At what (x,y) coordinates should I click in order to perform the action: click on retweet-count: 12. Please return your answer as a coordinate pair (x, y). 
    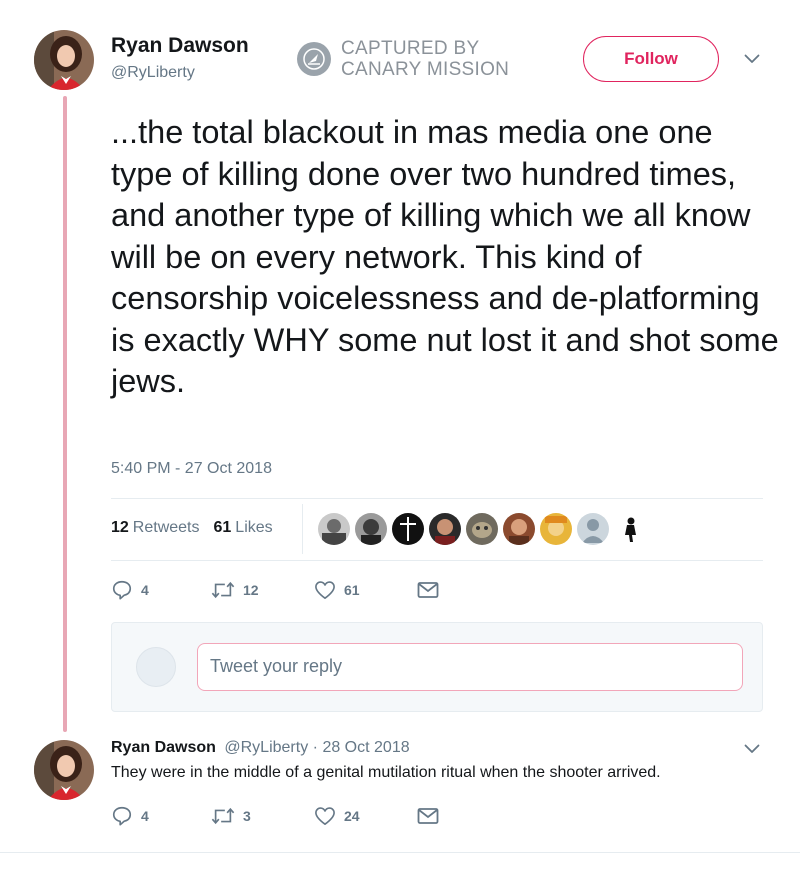
    Looking at the image, I should click on (251, 590).